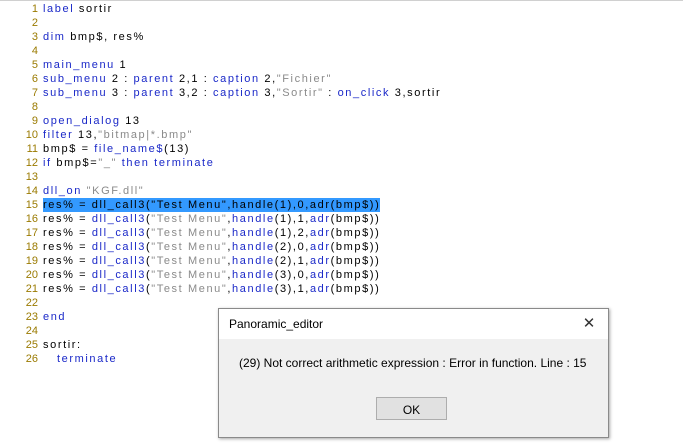 This screenshot has width=683, height=444. What do you see at coordinates (118, 135) in the screenshot?
I see `code-text: filter 13,"bitmap|*.bmp"` at bounding box center [118, 135].